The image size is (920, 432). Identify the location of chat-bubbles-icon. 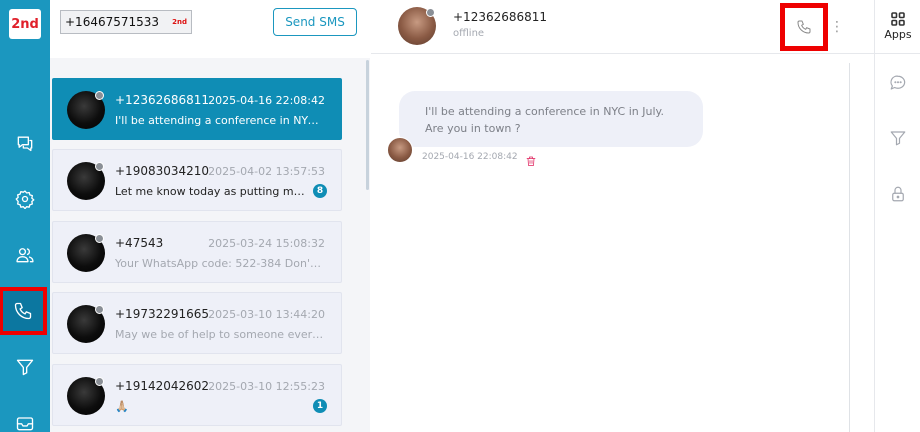
(25, 144).